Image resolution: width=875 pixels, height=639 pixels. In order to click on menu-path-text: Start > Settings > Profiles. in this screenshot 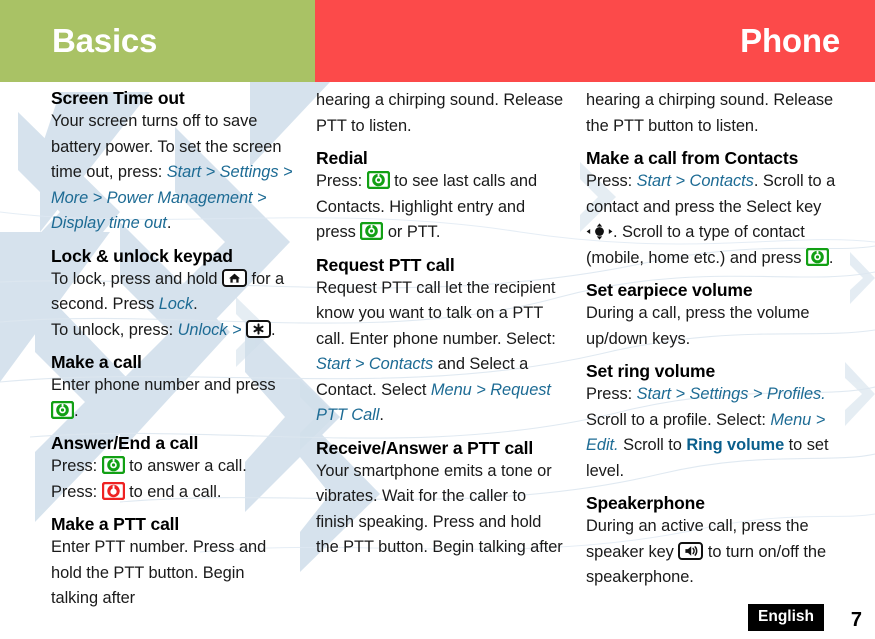, I will do `click(731, 394)`.